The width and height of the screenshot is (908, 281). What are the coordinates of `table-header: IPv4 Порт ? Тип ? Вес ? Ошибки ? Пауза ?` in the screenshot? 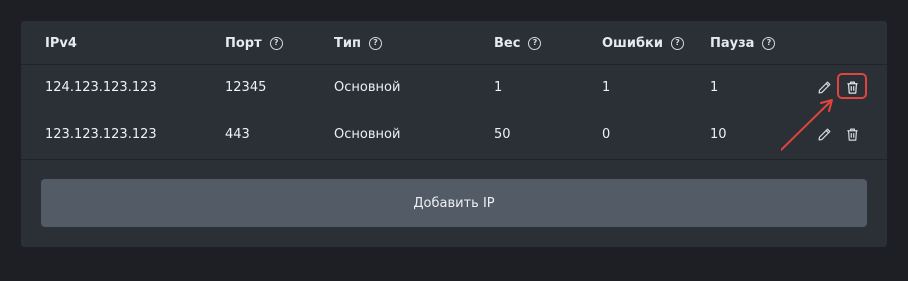 It's located at (454, 43).